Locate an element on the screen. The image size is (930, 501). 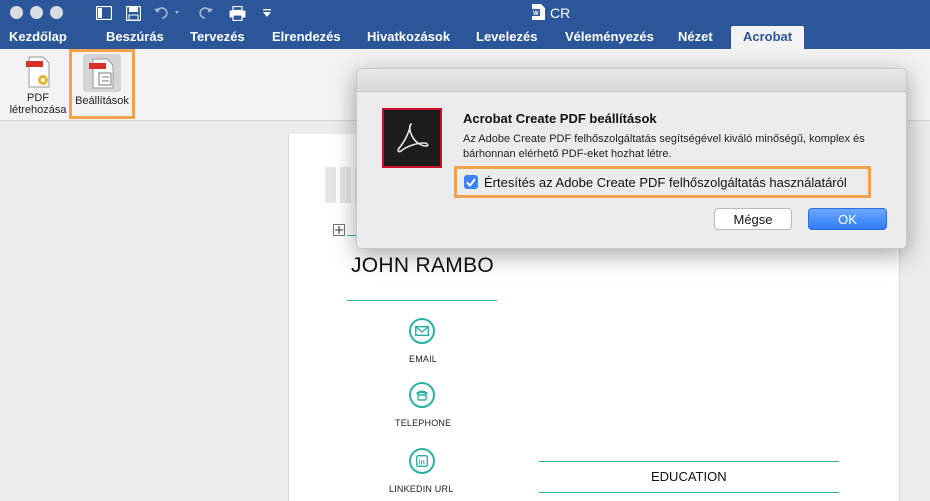
tab-mailings: Levelezés is located at coordinates (506, 37).